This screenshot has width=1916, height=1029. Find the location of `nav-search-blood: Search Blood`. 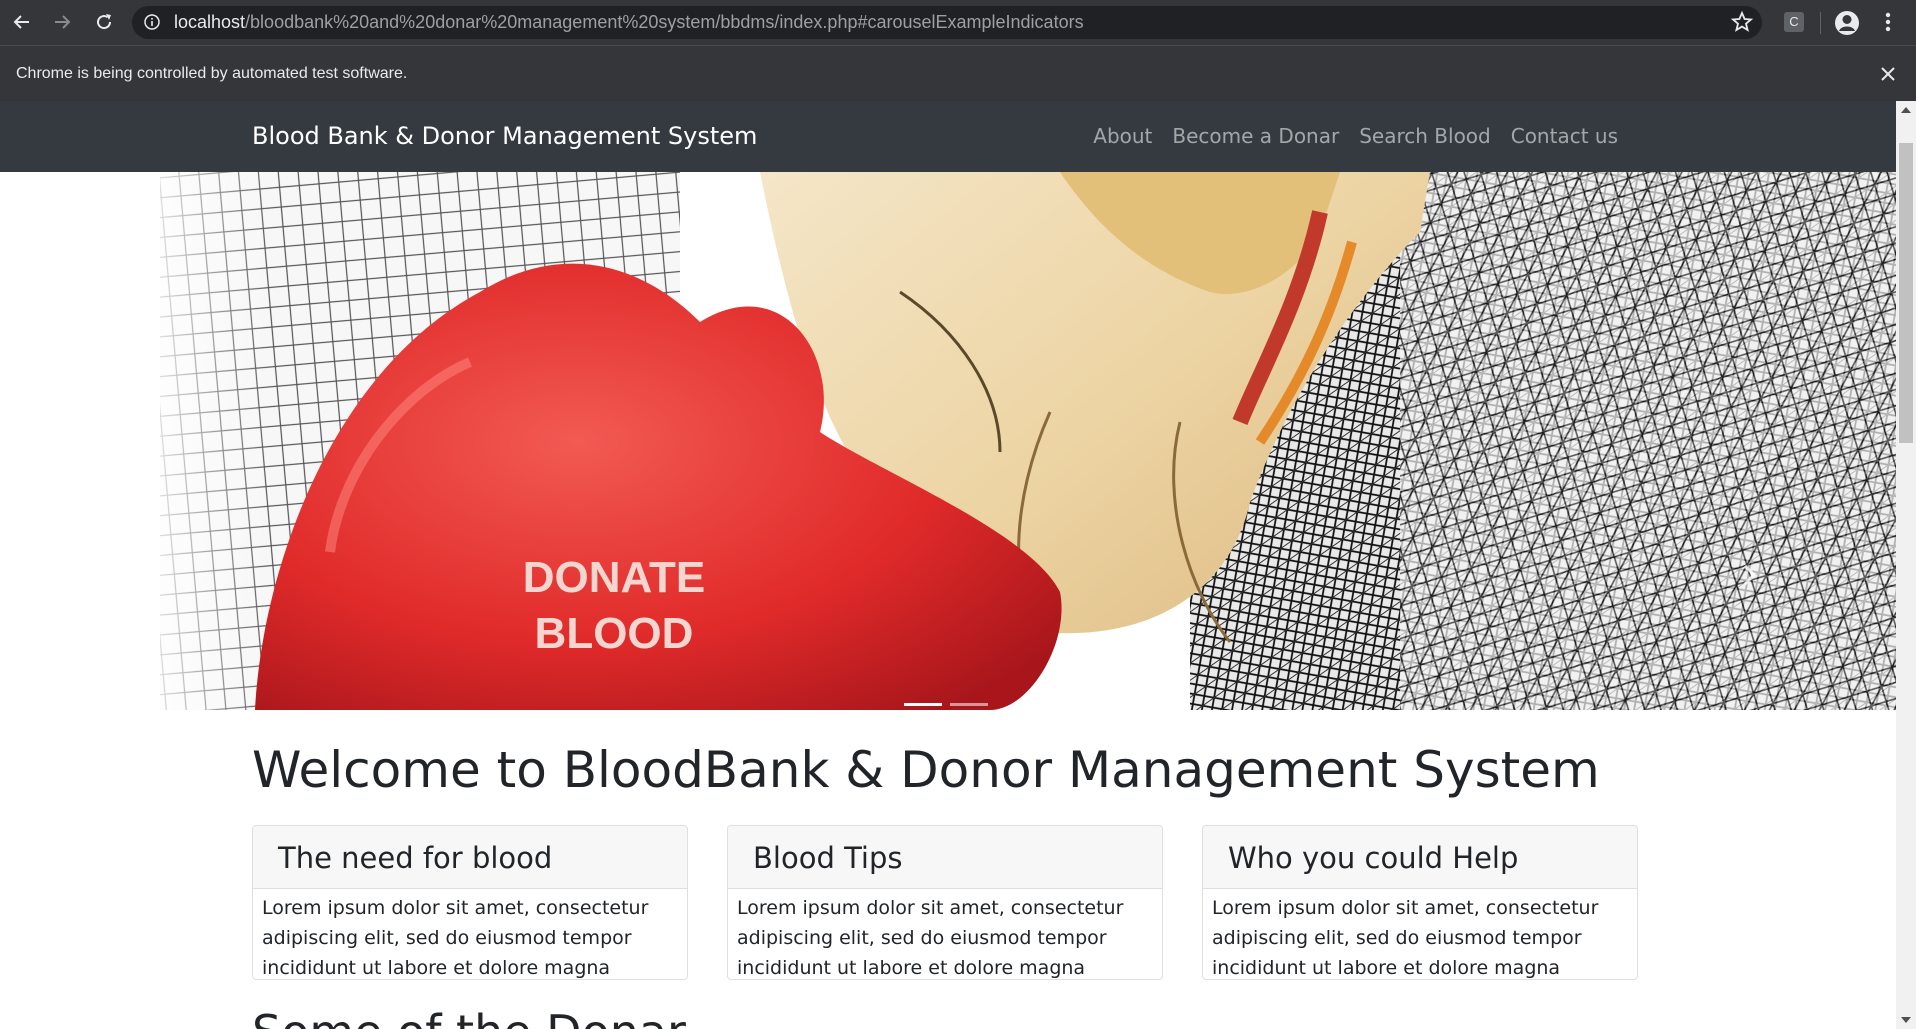

nav-search-blood: Search Blood is located at coordinates (1425, 136).